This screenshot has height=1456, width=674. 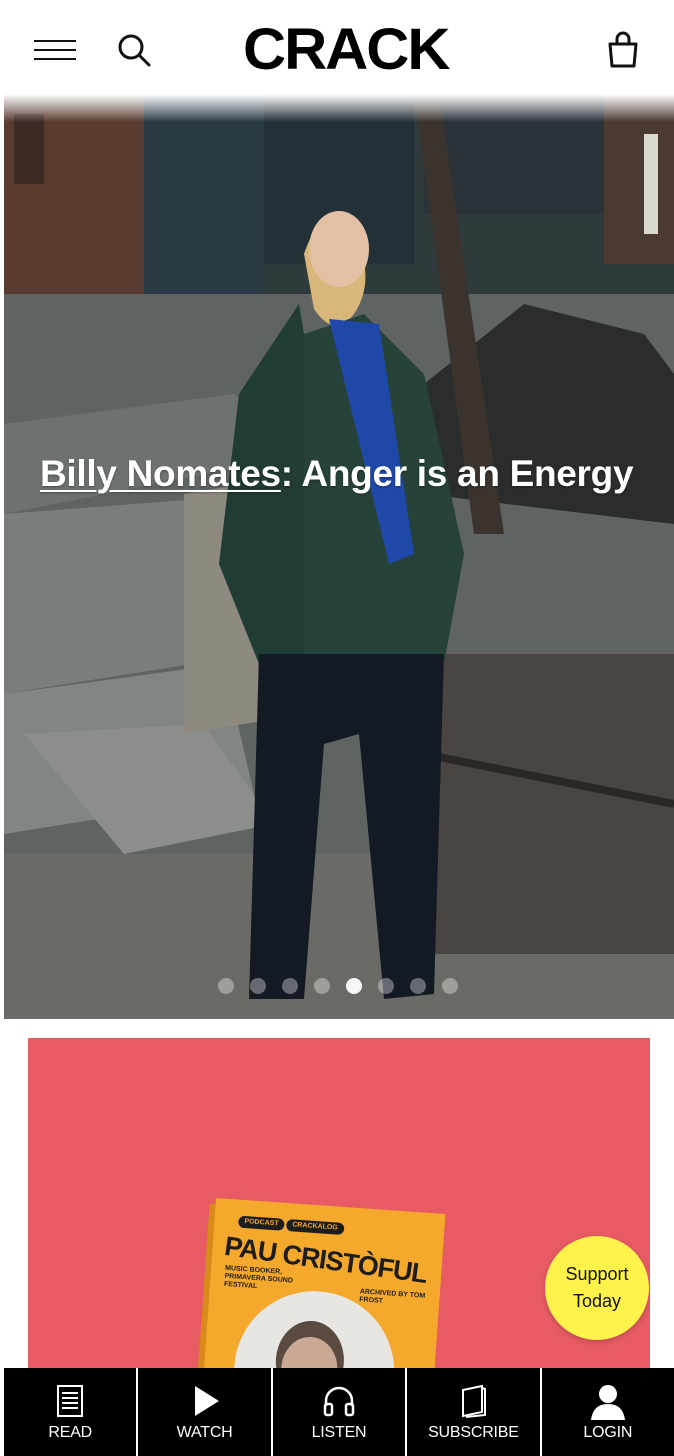 What do you see at coordinates (315, 1226) in the screenshot?
I see `crackalog-tag: CRACKALOG` at bounding box center [315, 1226].